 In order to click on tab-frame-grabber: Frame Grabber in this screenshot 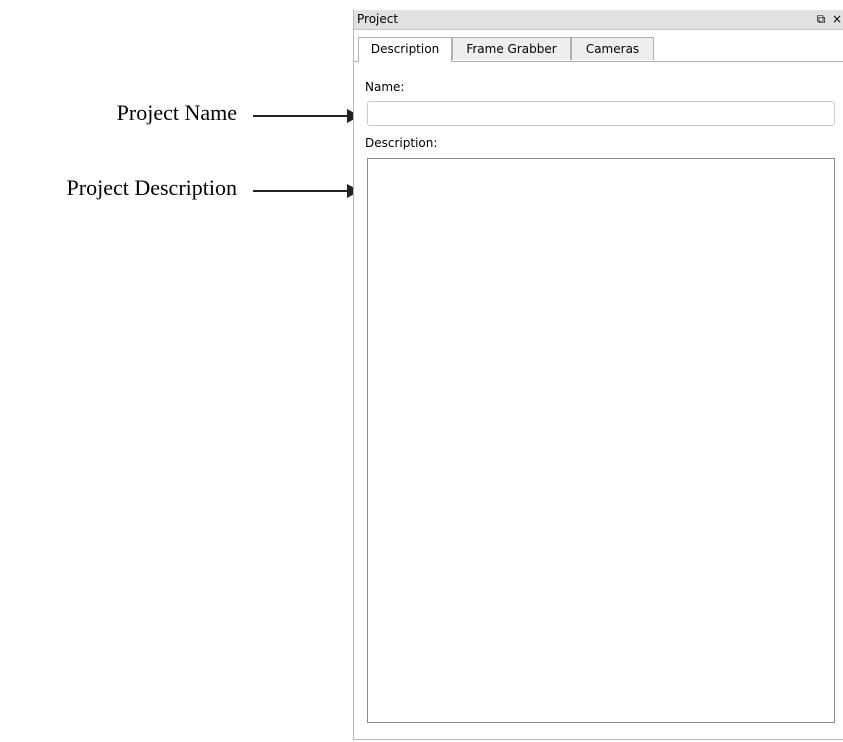, I will do `click(511, 48)`.